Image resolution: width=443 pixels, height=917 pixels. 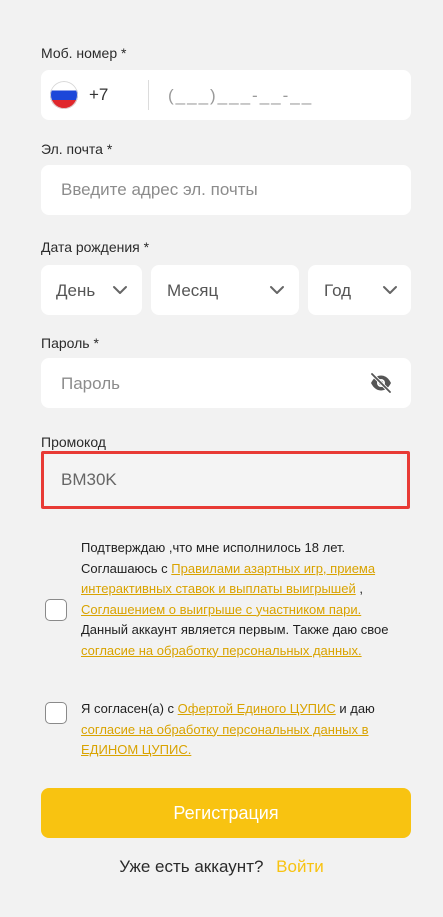 What do you see at coordinates (300, 866) in the screenshot?
I see `login-link: Войти` at bounding box center [300, 866].